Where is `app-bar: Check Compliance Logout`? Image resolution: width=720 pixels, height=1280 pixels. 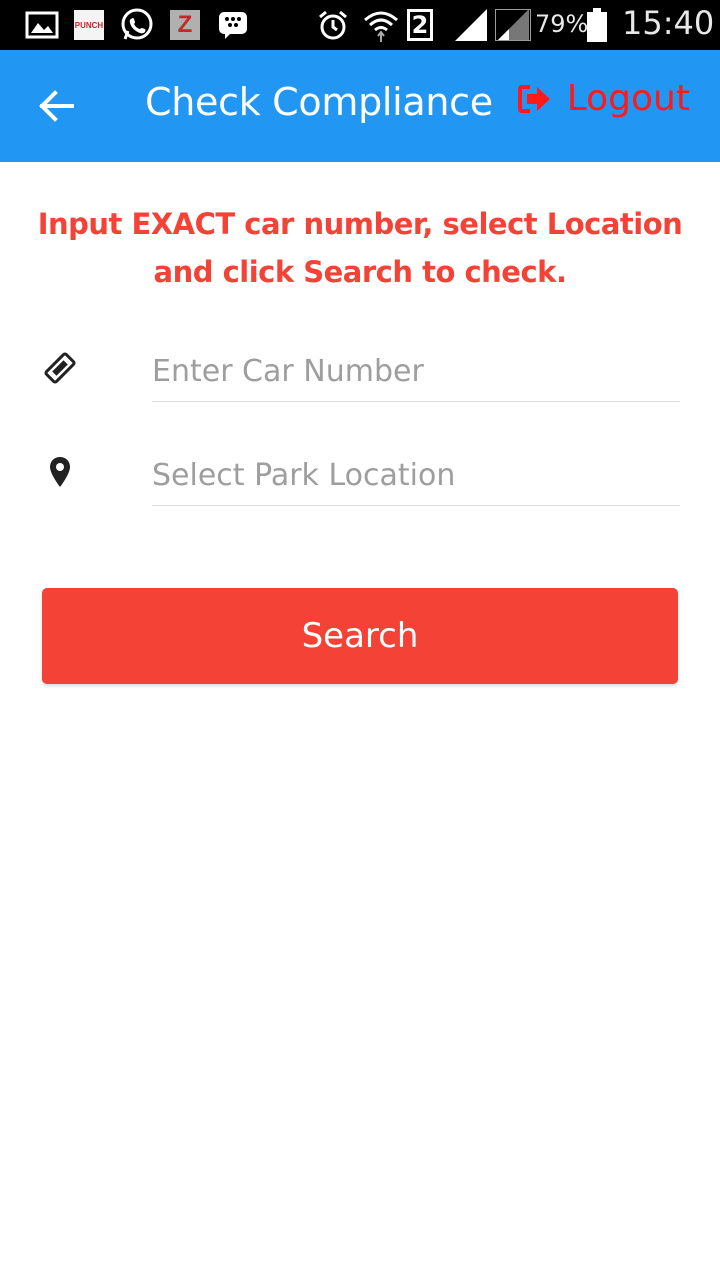
app-bar: Check Compliance Logout is located at coordinates (360, 106).